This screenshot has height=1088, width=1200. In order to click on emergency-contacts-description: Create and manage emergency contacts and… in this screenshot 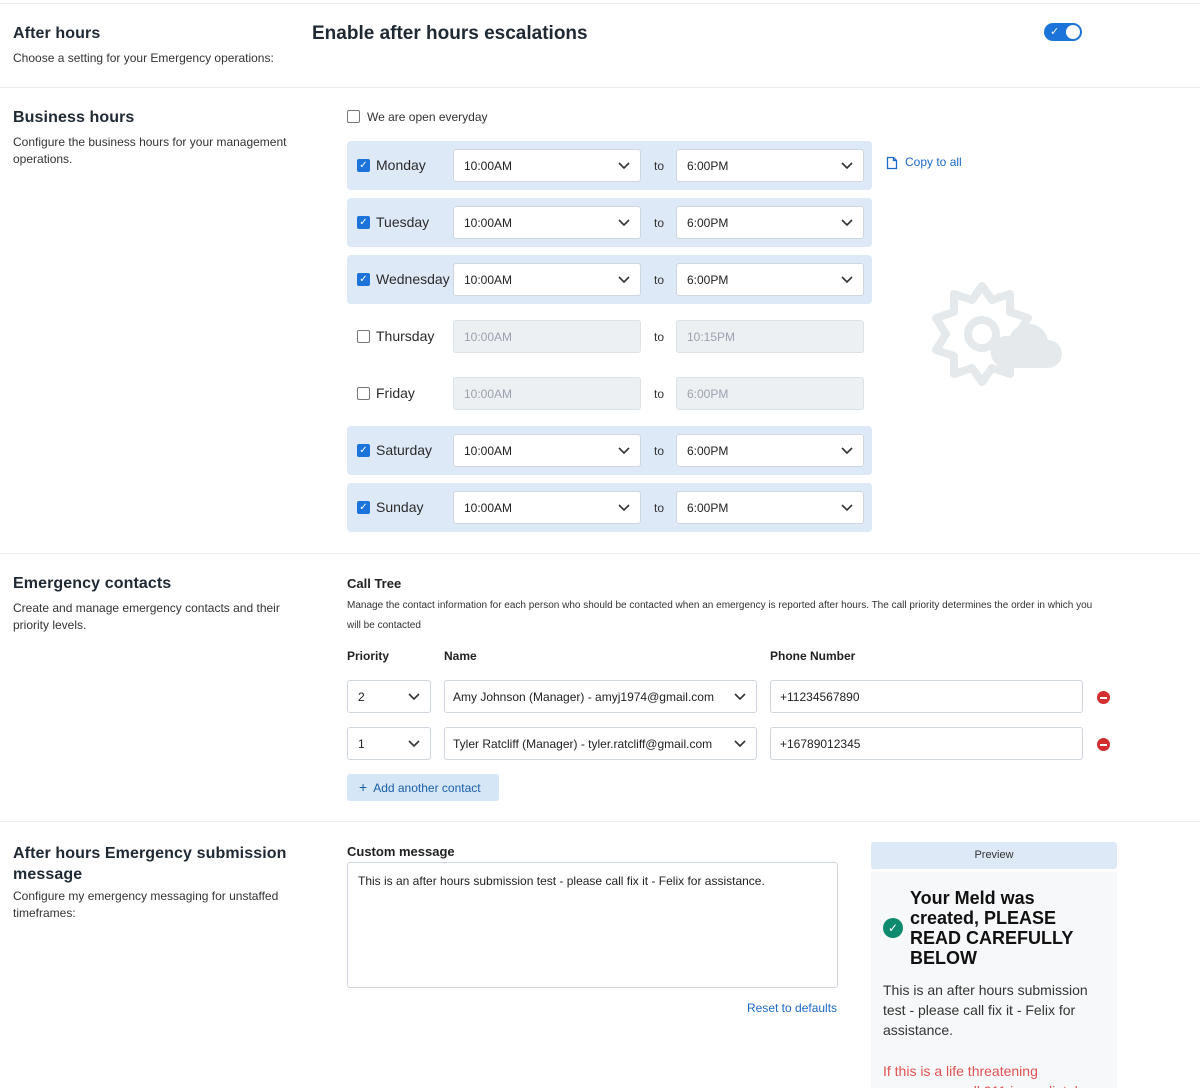, I will do `click(146, 616)`.